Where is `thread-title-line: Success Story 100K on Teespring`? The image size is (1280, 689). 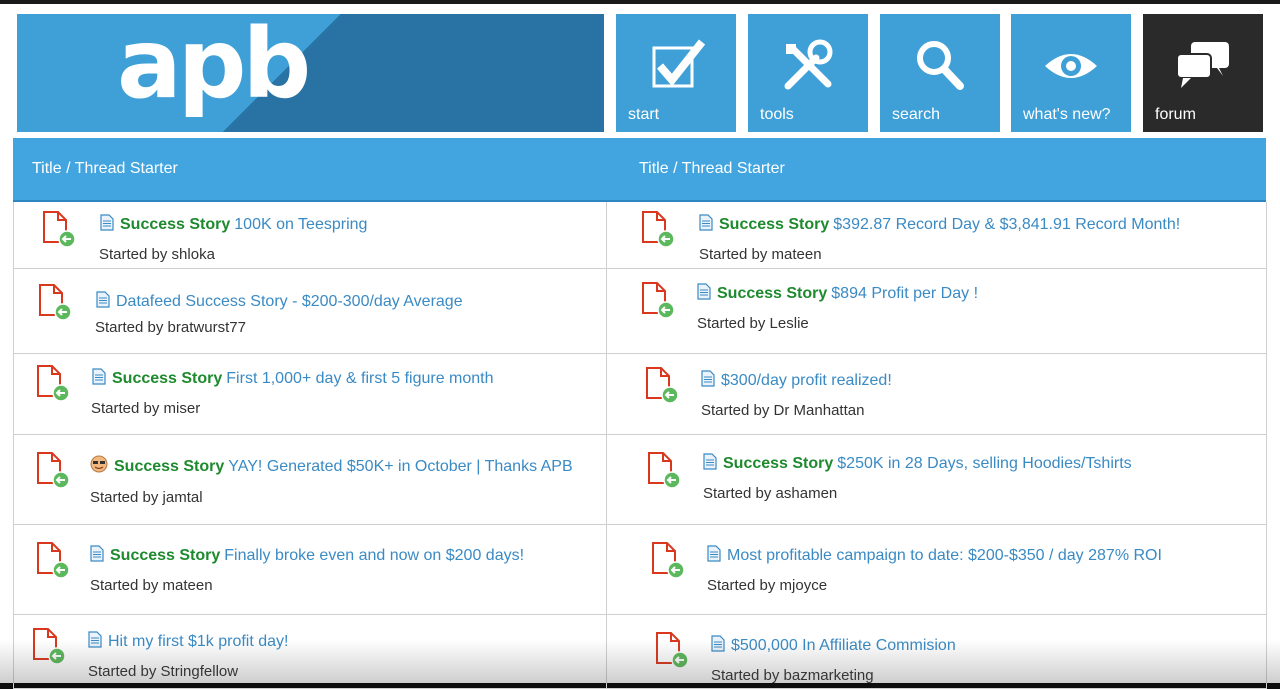 thread-title-line: Success Story 100K on Teespring is located at coordinates (233, 225).